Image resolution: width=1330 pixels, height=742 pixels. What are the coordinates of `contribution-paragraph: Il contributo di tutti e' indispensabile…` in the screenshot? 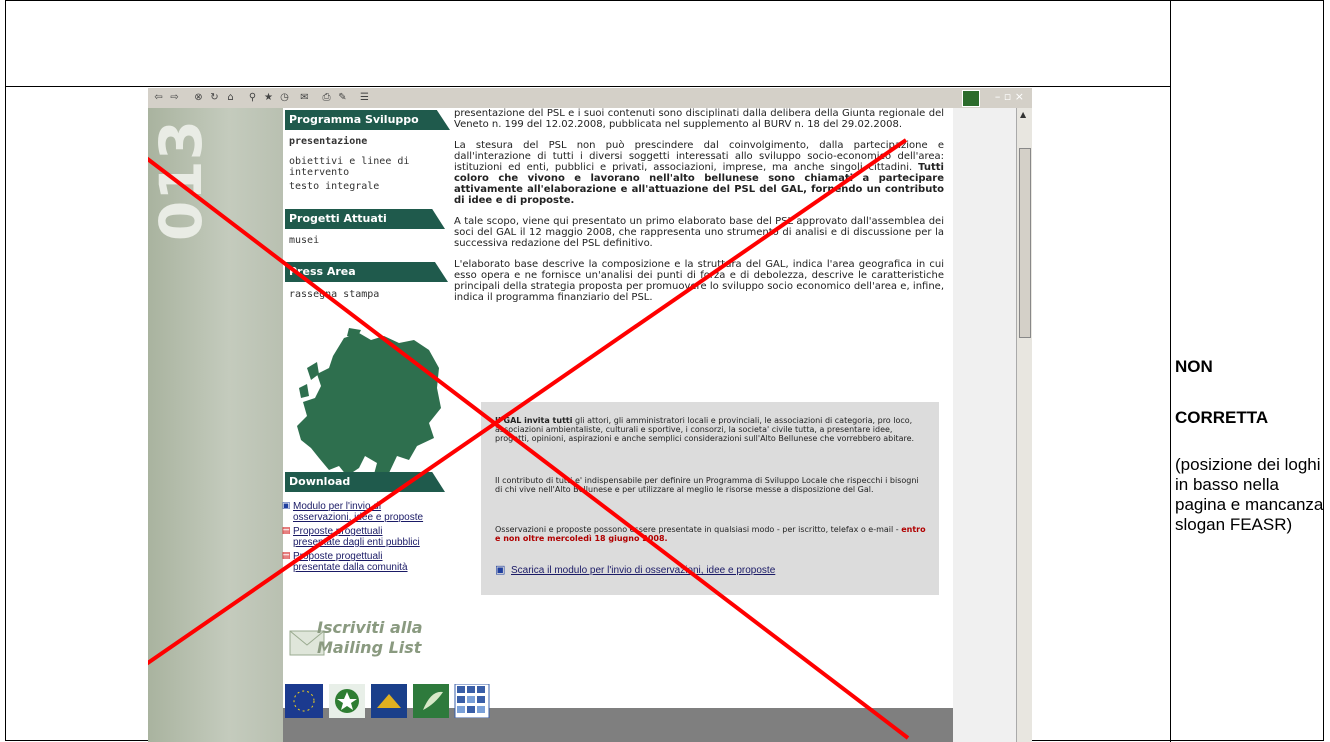 It's located at (707, 485).